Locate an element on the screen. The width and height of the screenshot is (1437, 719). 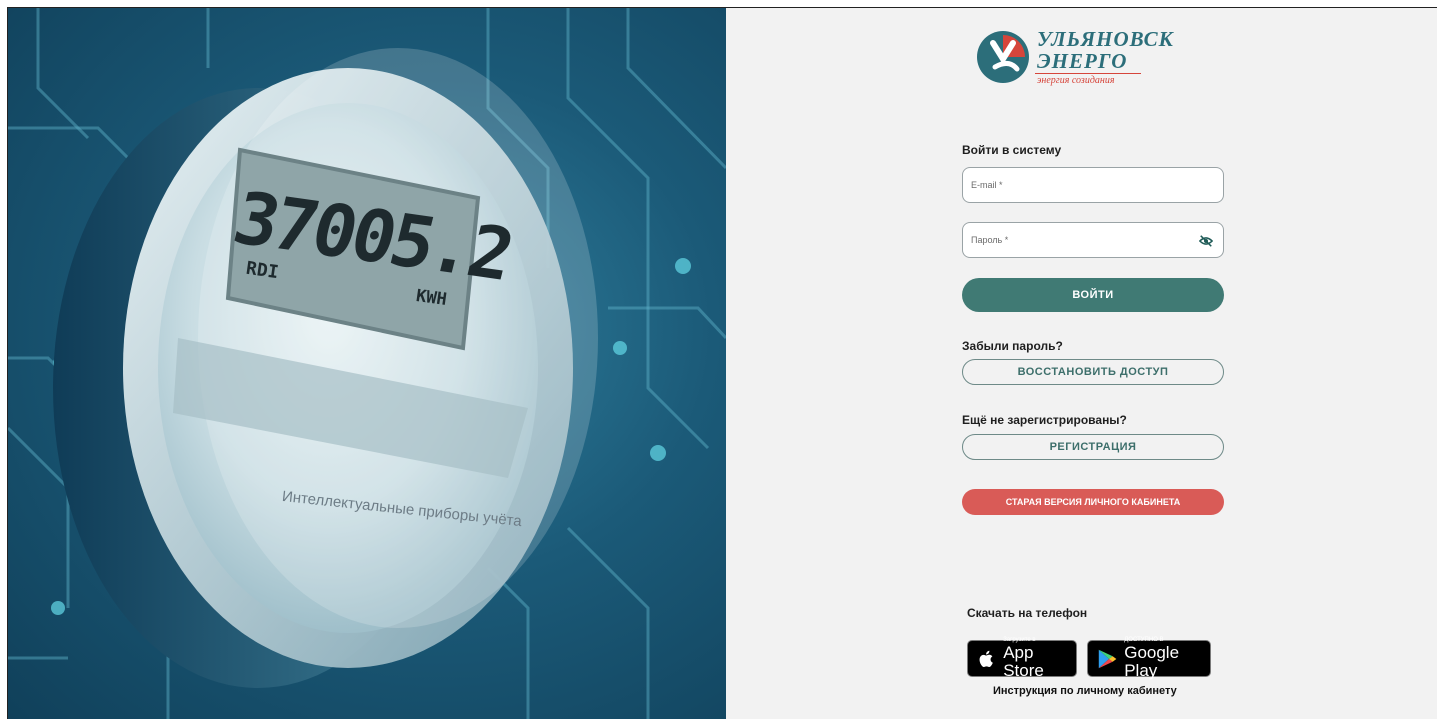
logo-line-2: ЭНЕРГО is located at coordinates (1082, 61).